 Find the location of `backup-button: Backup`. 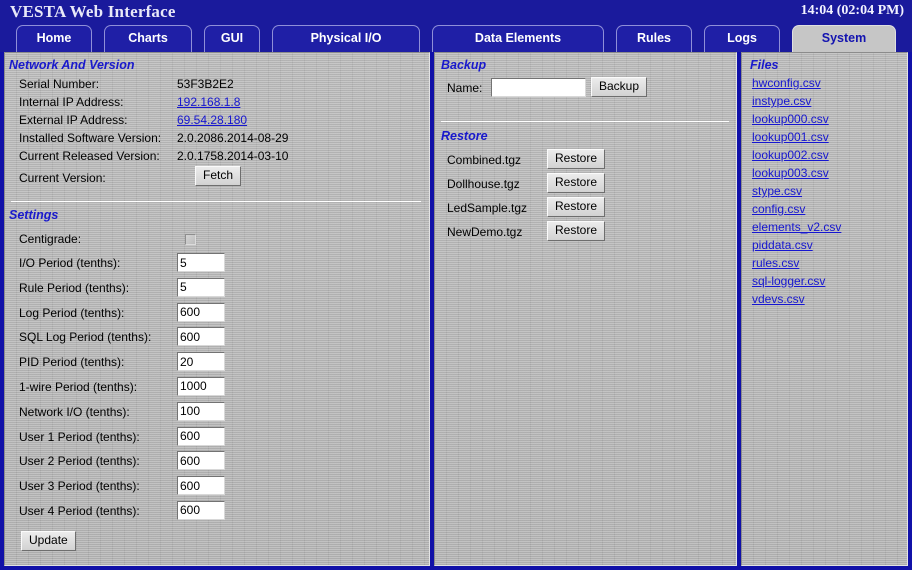

backup-button: Backup is located at coordinates (619, 87).